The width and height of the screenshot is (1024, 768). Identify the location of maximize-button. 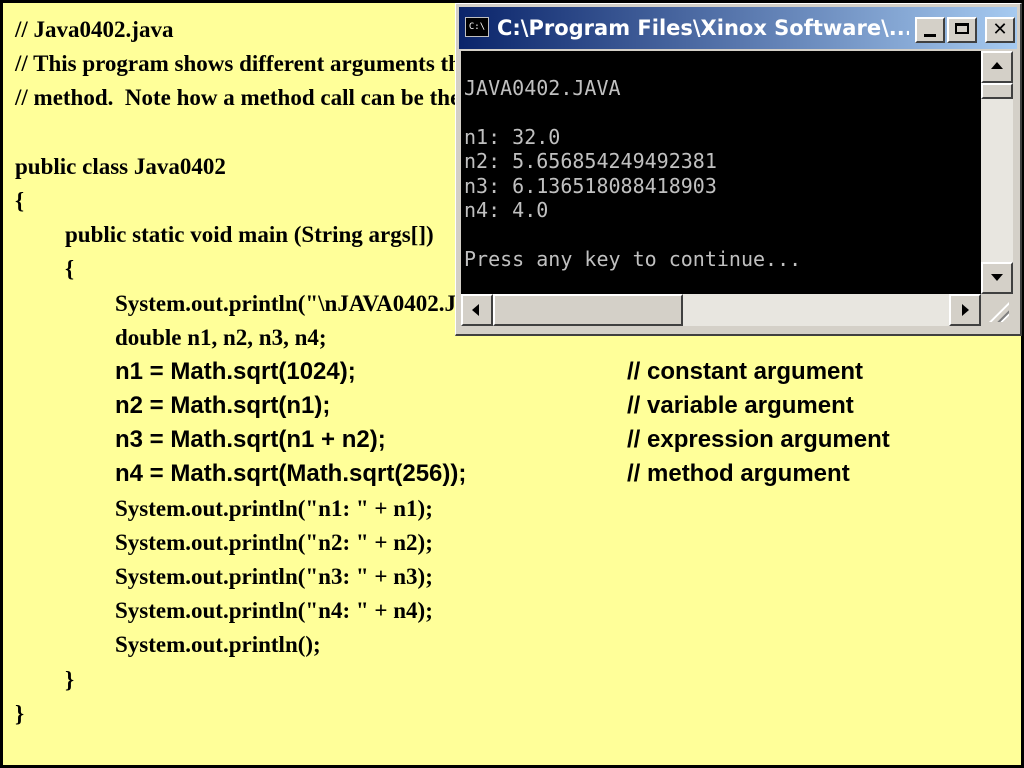
(962, 30).